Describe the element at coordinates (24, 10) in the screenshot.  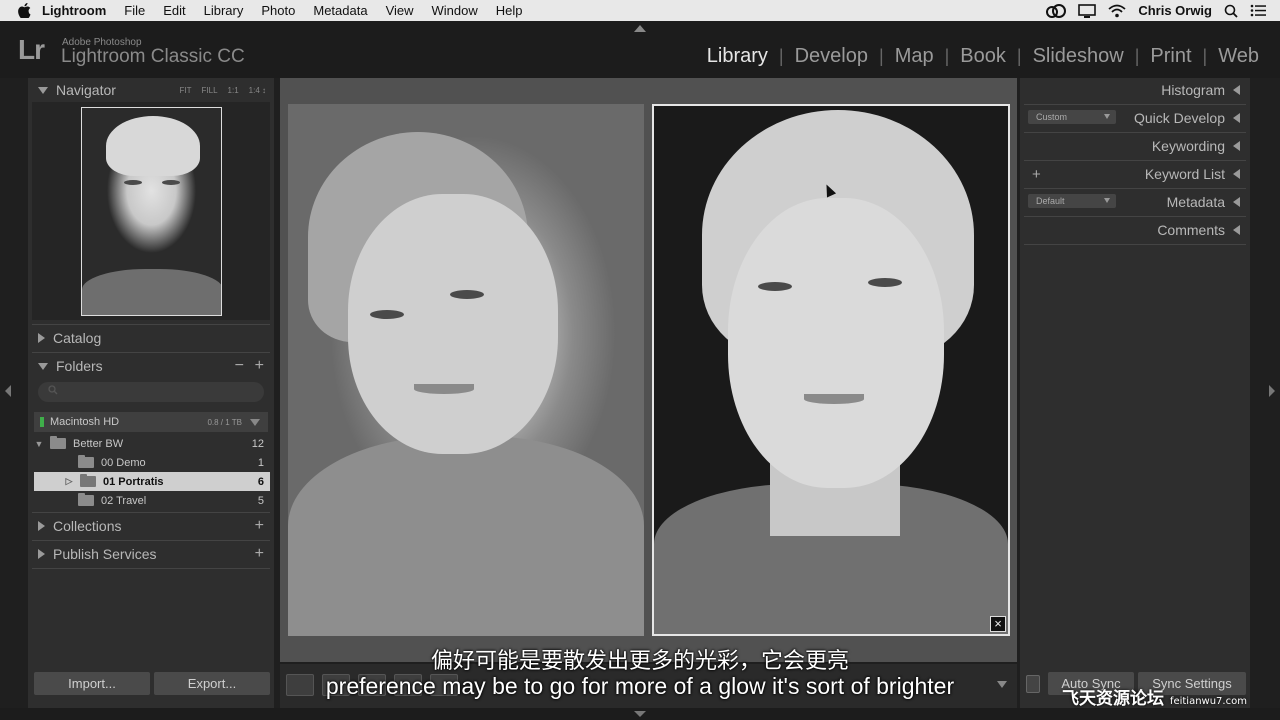
I see `apple-icon` at that location.